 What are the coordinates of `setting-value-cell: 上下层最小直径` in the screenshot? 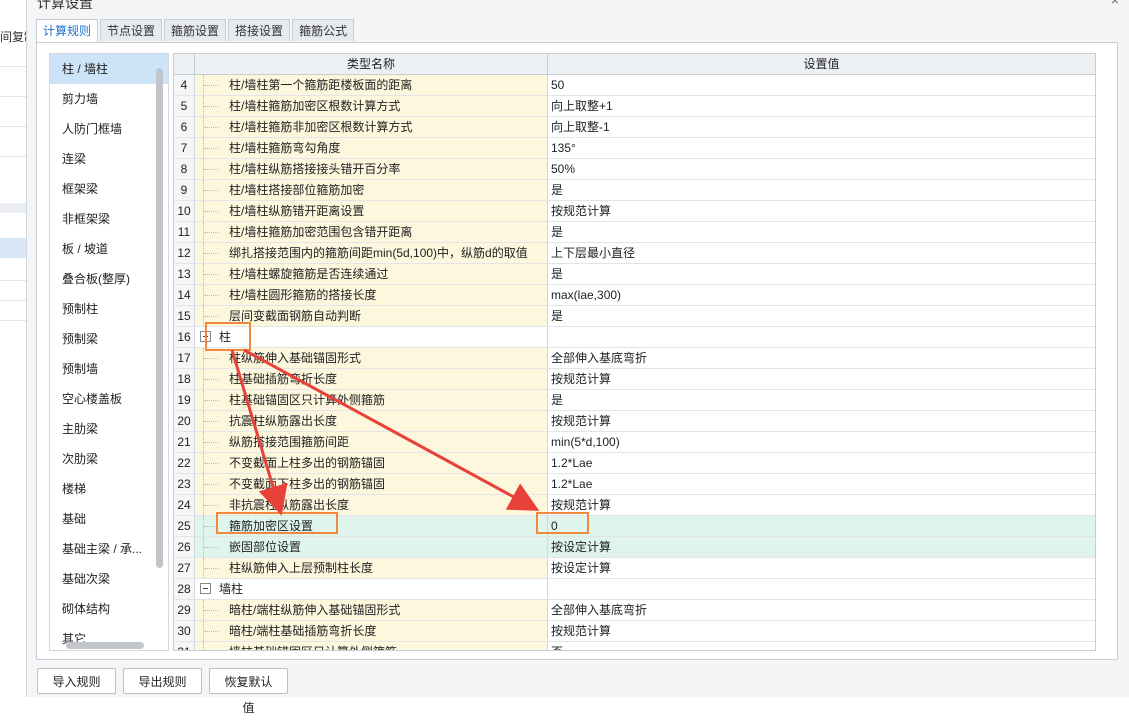 It's located at (821, 253).